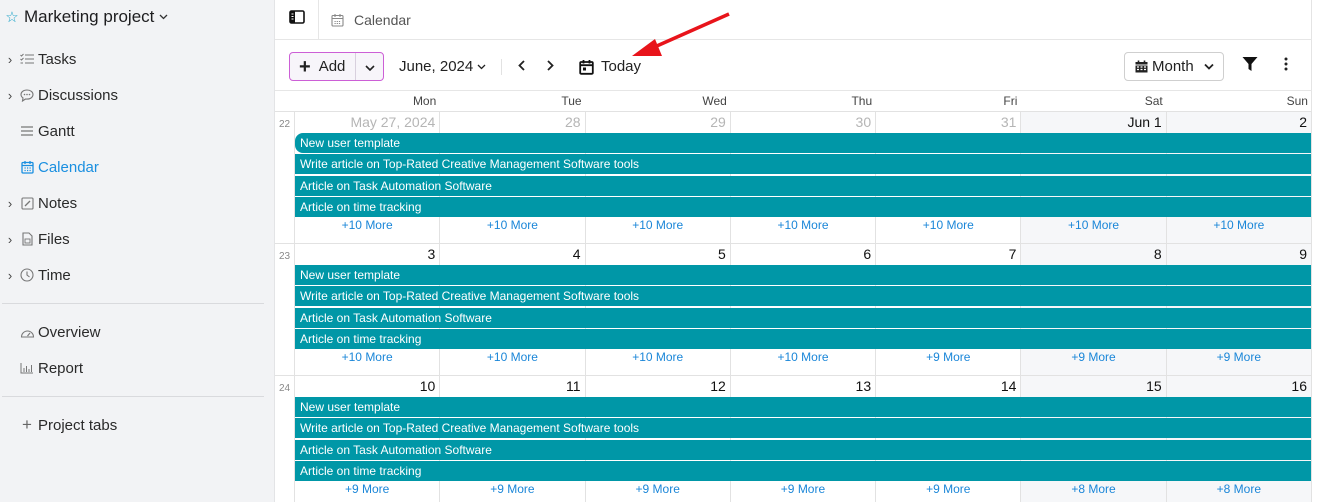 The height and width of the screenshot is (502, 1327). I want to click on calendar-today-icon, so click(586, 67).